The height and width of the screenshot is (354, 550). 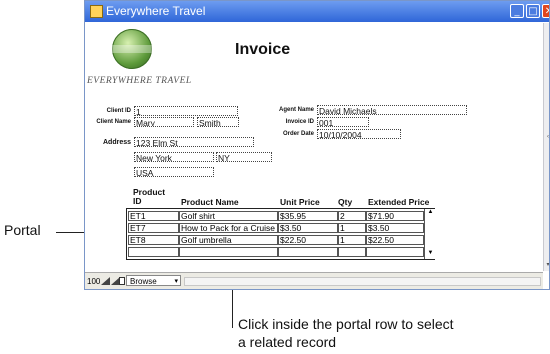 What do you see at coordinates (116, 142) in the screenshot?
I see `address-label: Address` at bounding box center [116, 142].